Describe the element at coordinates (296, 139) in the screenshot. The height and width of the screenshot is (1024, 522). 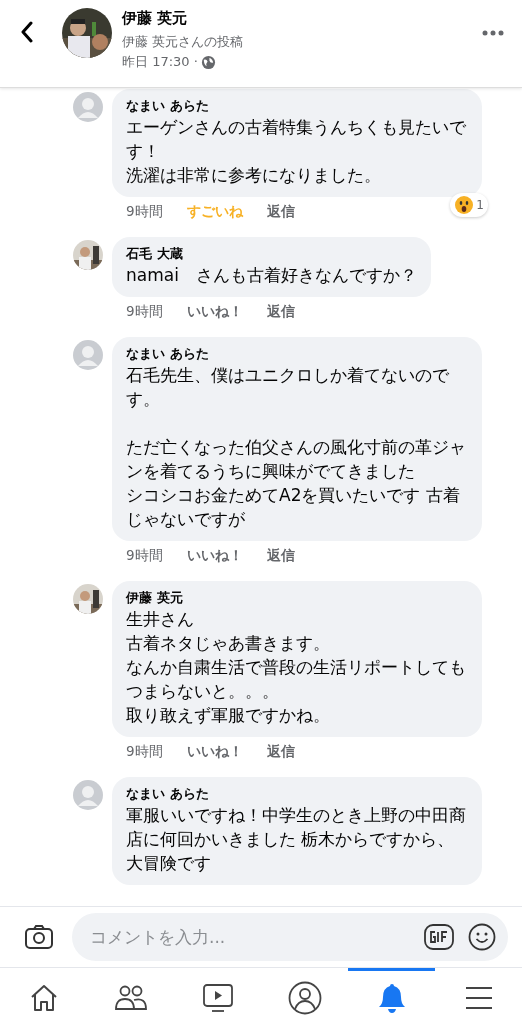
I see `comment-text: エーゲンさんの古着特集うんちくも見たいです！` at that location.